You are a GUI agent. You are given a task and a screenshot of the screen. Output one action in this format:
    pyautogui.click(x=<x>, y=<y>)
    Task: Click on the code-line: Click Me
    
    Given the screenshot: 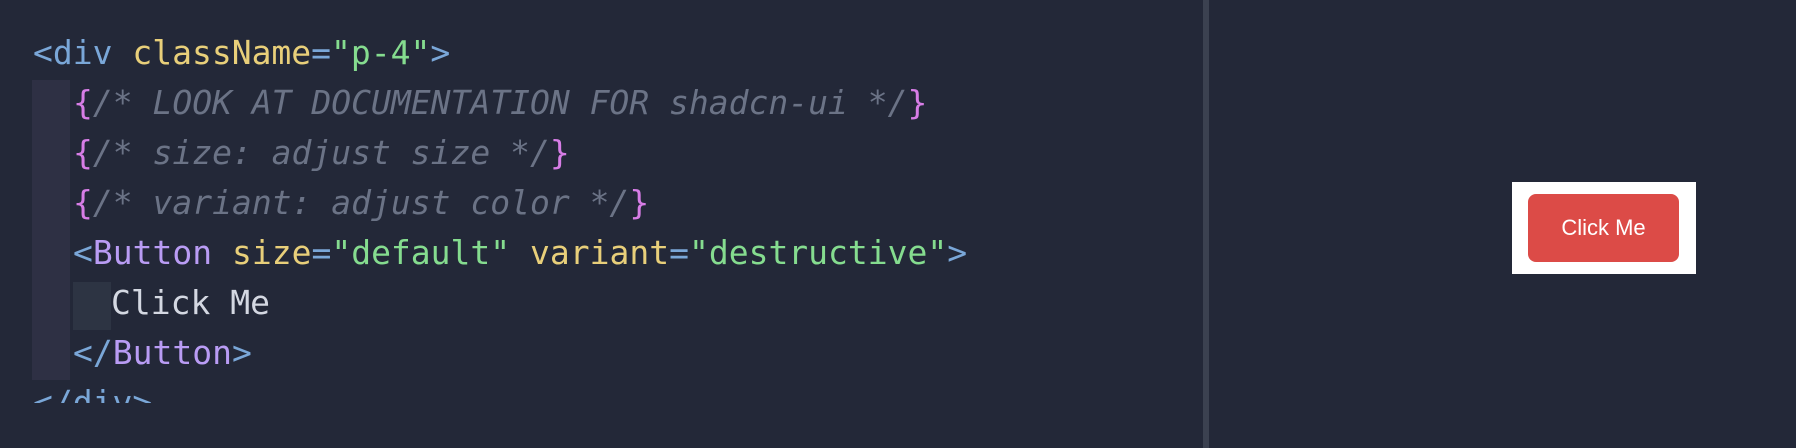 What is the action you would take?
    pyautogui.click(x=190, y=303)
    